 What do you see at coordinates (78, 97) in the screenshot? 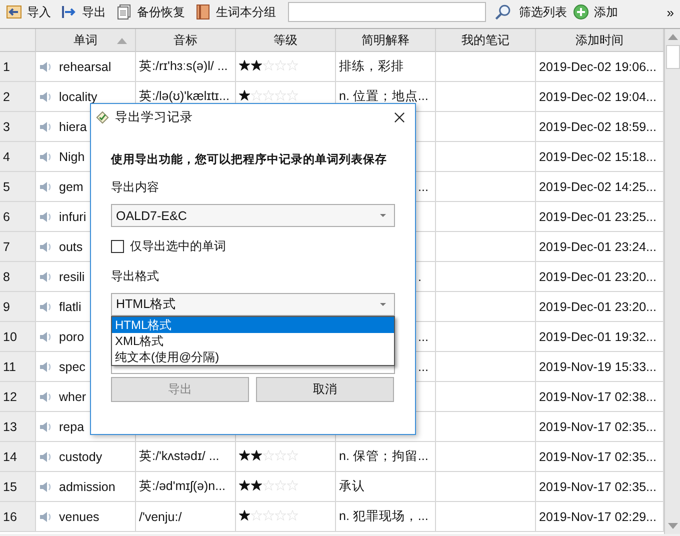
I see `word-text: locality` at bounding box center [78, 97].